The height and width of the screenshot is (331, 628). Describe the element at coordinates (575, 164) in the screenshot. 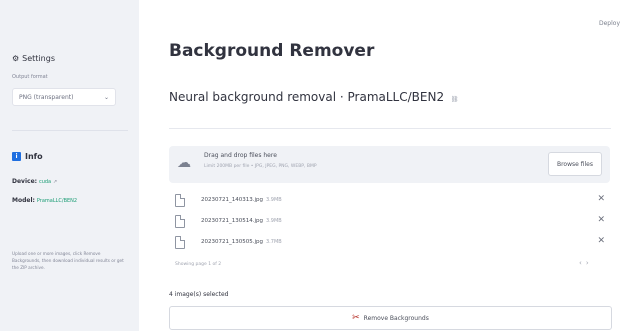

I see `browse-files-button: Browse files` at that location.